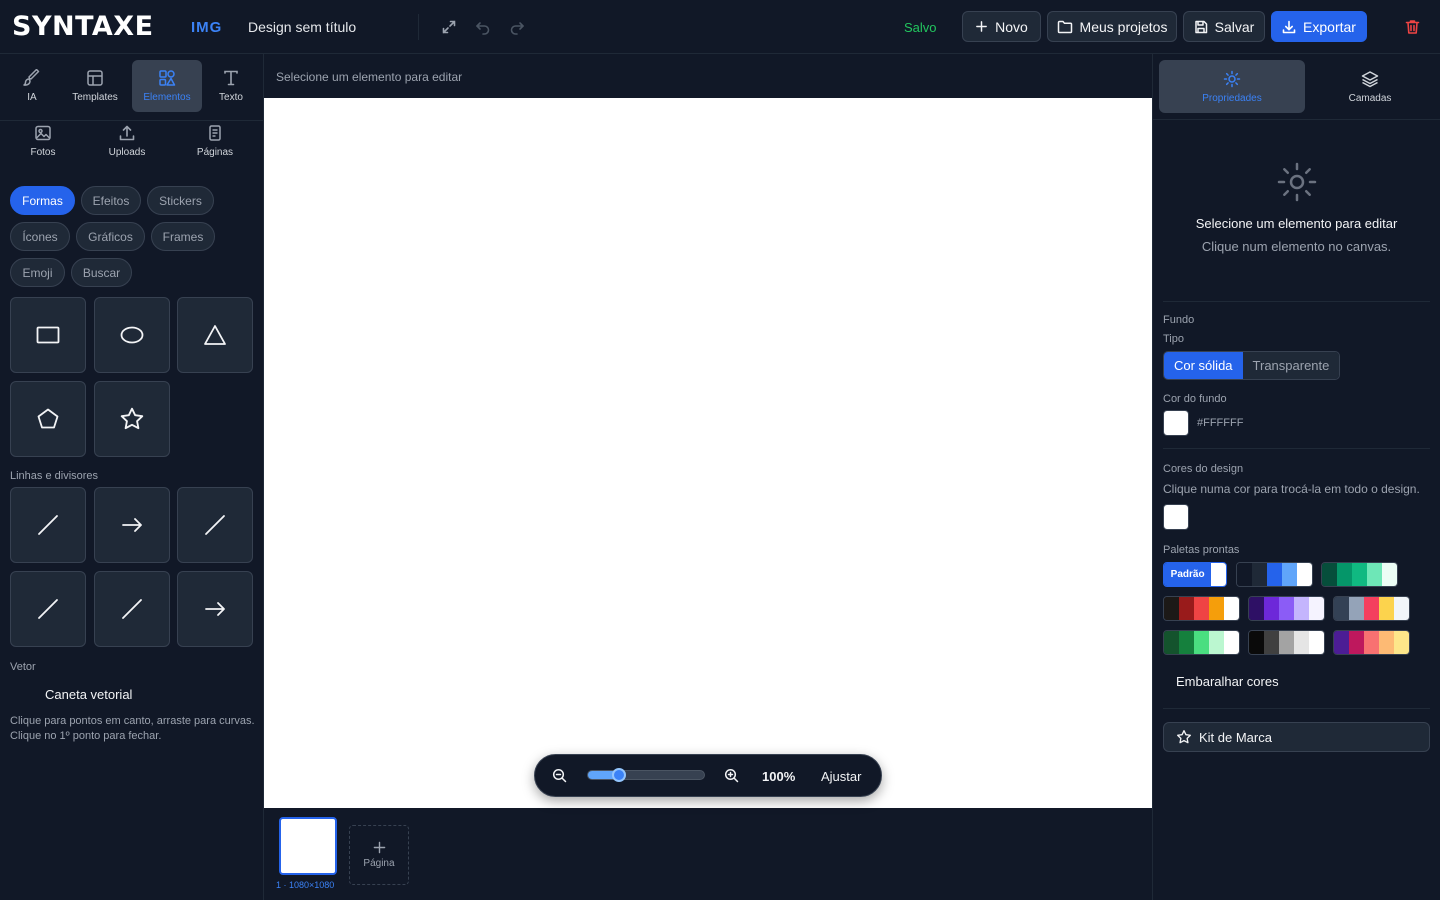 This screenshot has width=1440, height=900. I want to click on category-icones: Ícones, so click(40, 236).